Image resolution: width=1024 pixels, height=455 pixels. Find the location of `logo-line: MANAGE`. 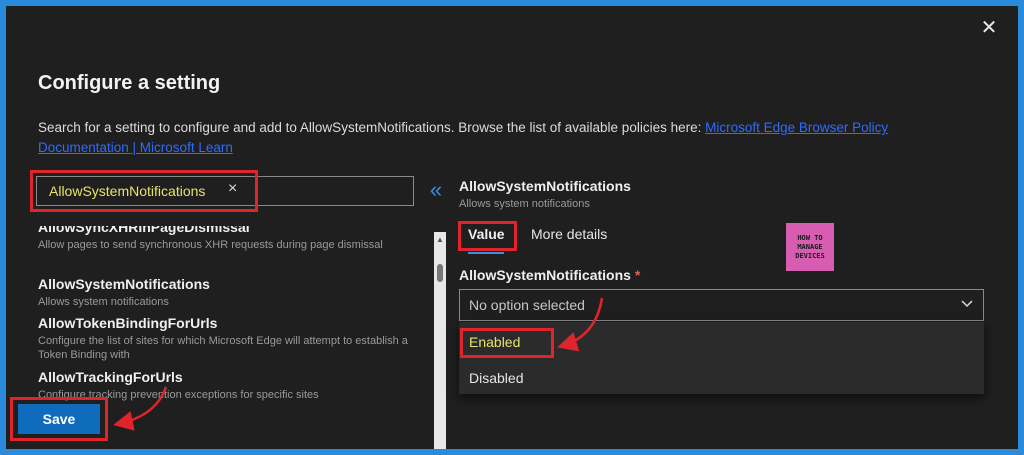

logo-line: MANAGE is located at coordinates (810, 246).